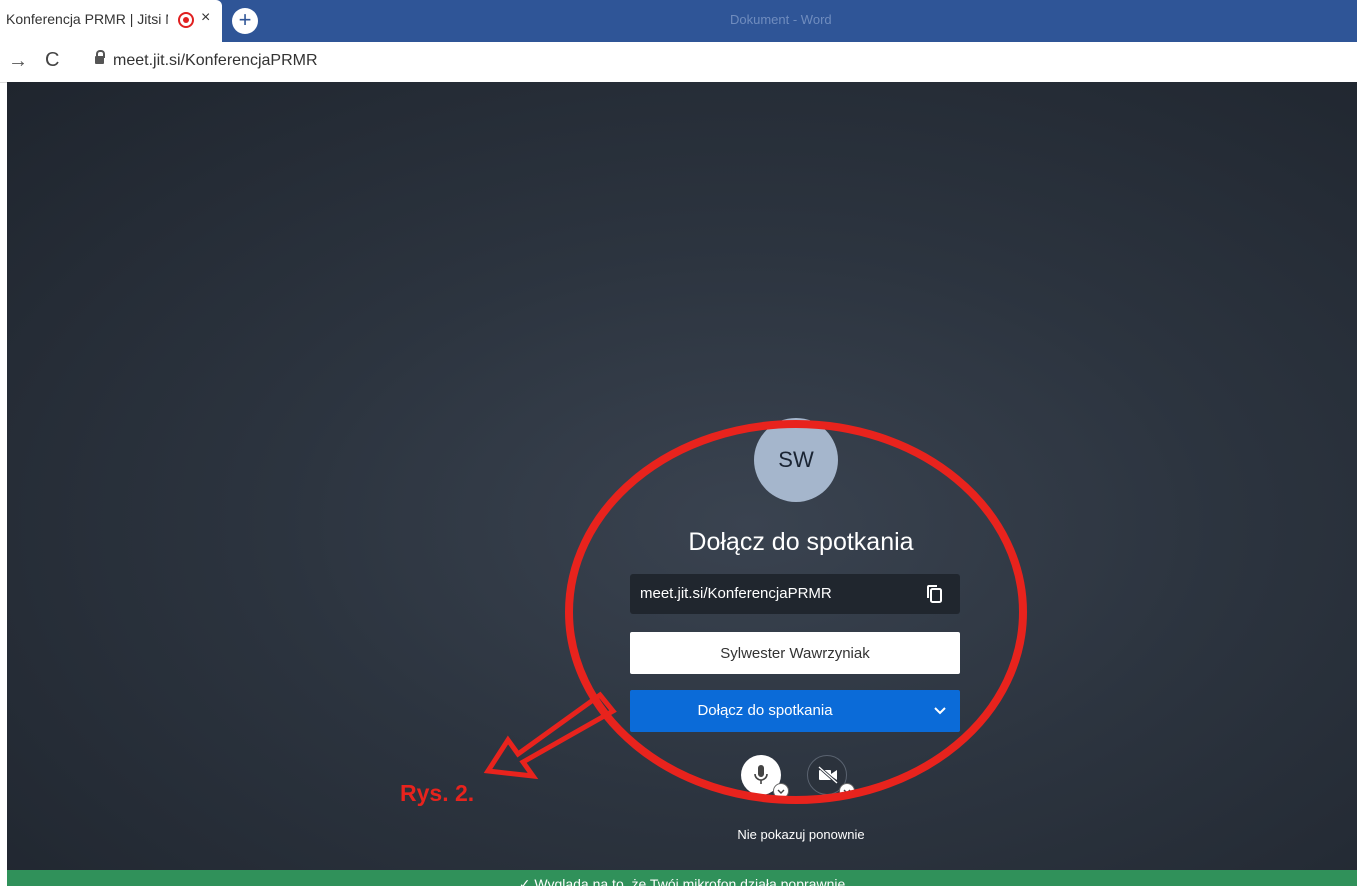 This screenshot has width=1357, height=886. I want to click on recording-icon, so click(186, 20).